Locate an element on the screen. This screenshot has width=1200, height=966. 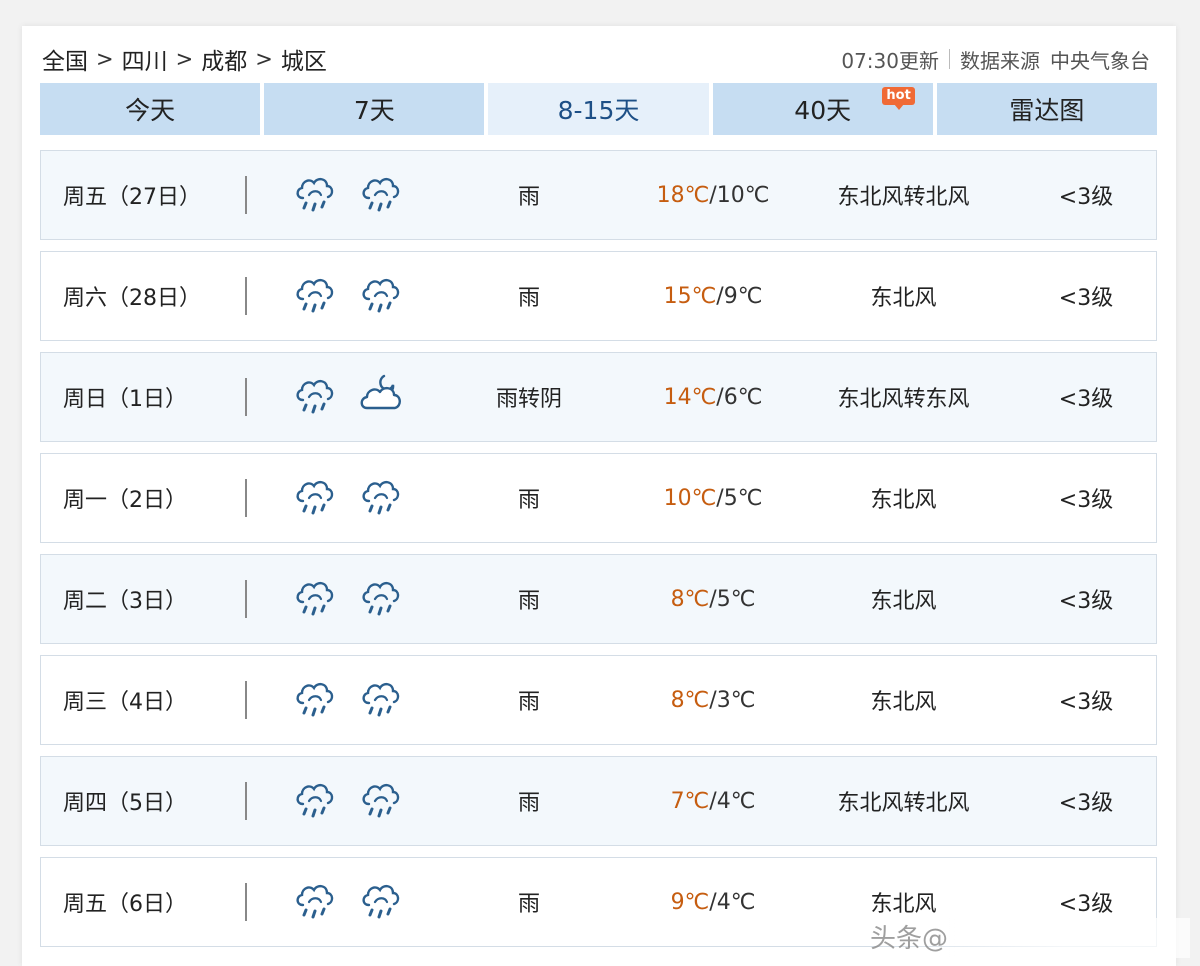
watermark: 头条@ is located at coordinates (1030, 938).